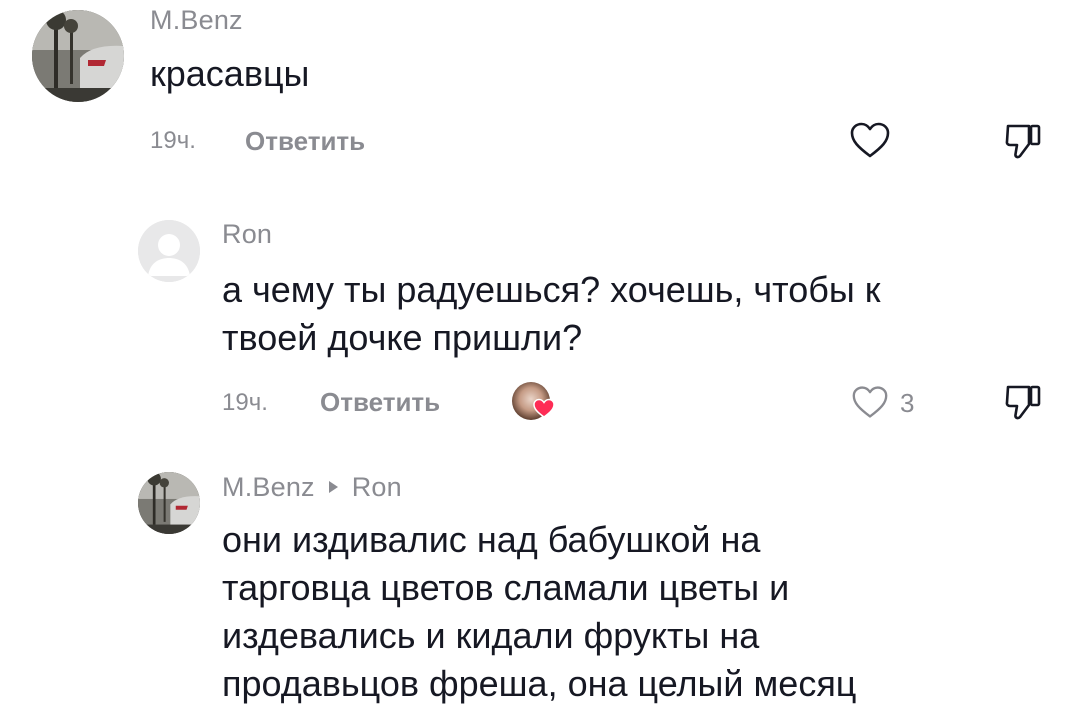 The image size is (1080, 721). What do you see at coordinates (377, 487) in the screenshot?
I see `reply-to-username: Ron` at bounding box center [377, 487].